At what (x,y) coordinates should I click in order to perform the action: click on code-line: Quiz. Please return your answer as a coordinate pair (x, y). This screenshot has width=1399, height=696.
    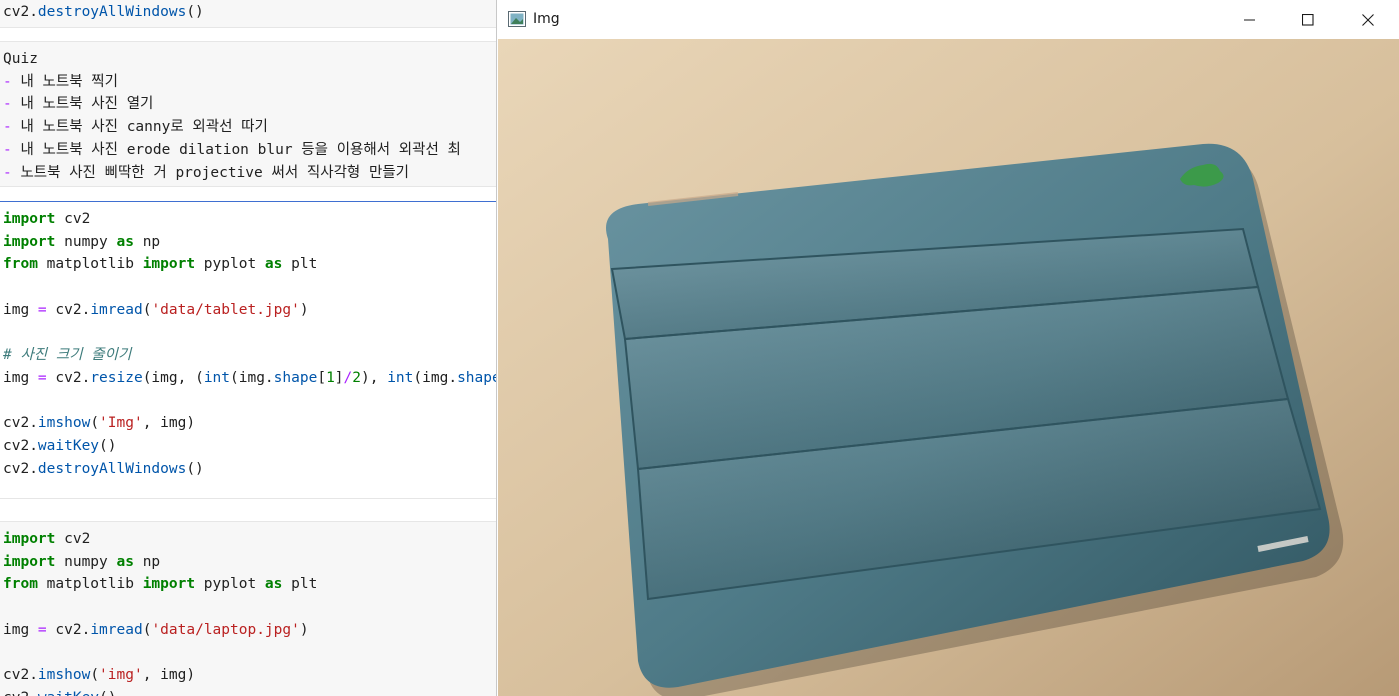
    Looking at the image, I should click on (20, 59).